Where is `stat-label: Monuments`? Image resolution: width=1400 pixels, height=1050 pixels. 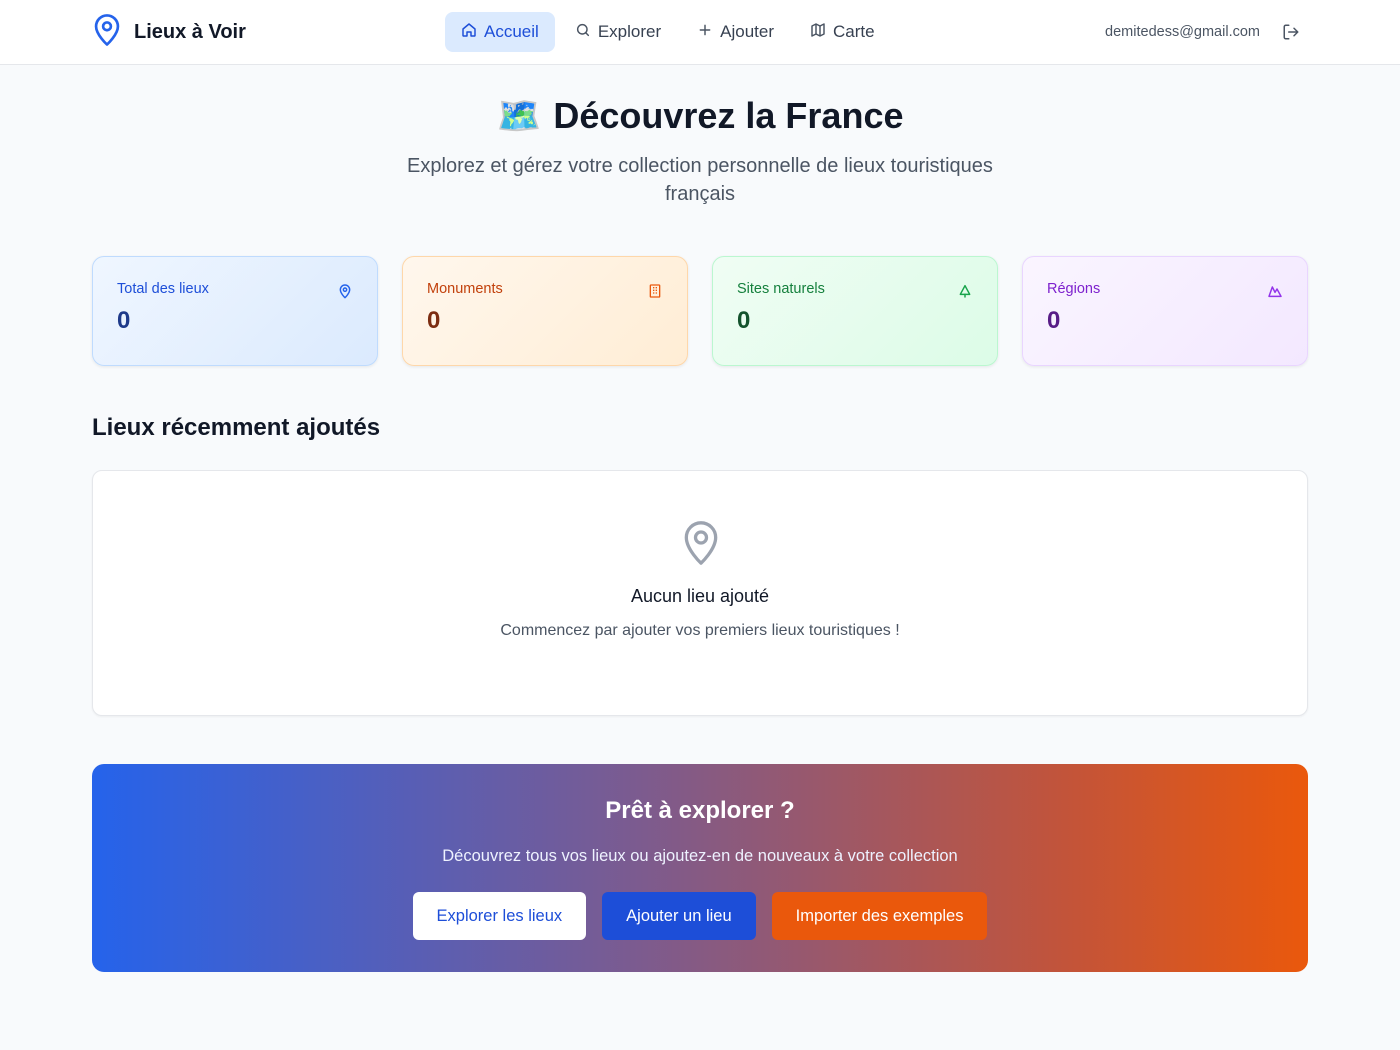 stat-label: Monuments is located at coordinates (465, 289).